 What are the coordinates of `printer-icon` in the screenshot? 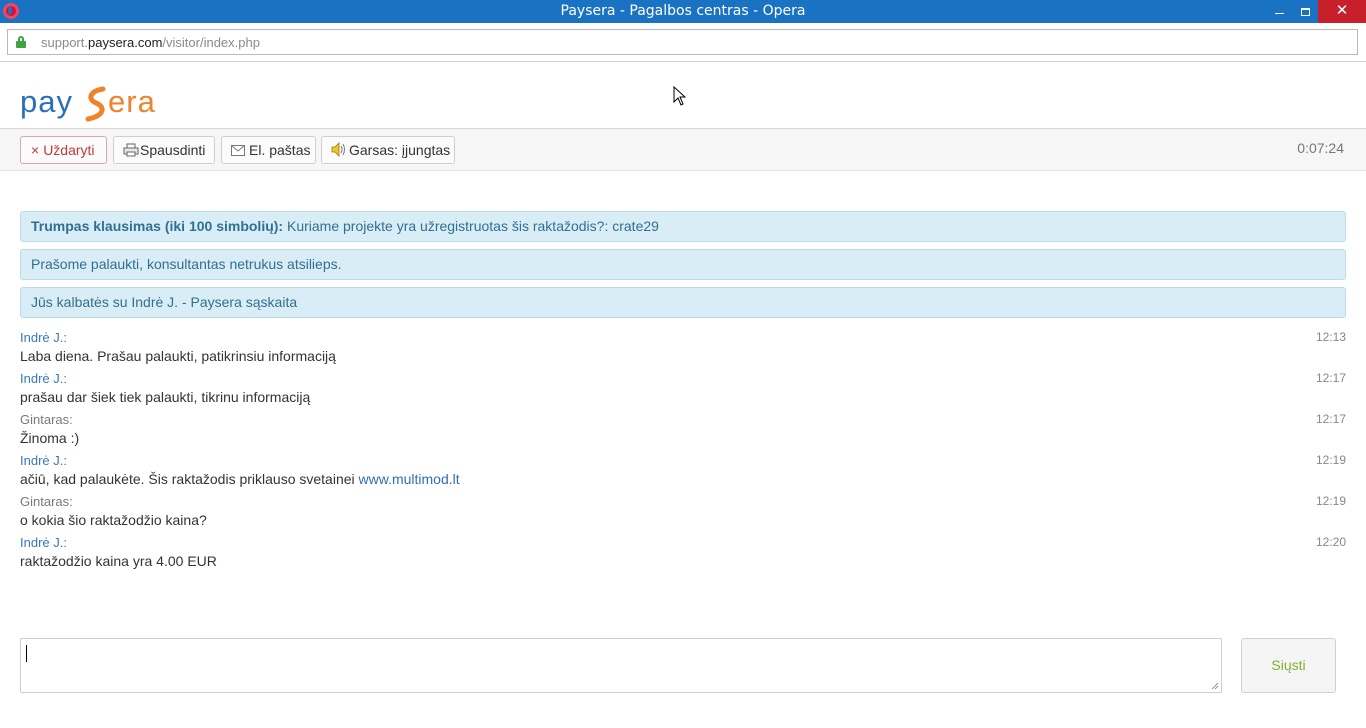 It's located at (131, 150).